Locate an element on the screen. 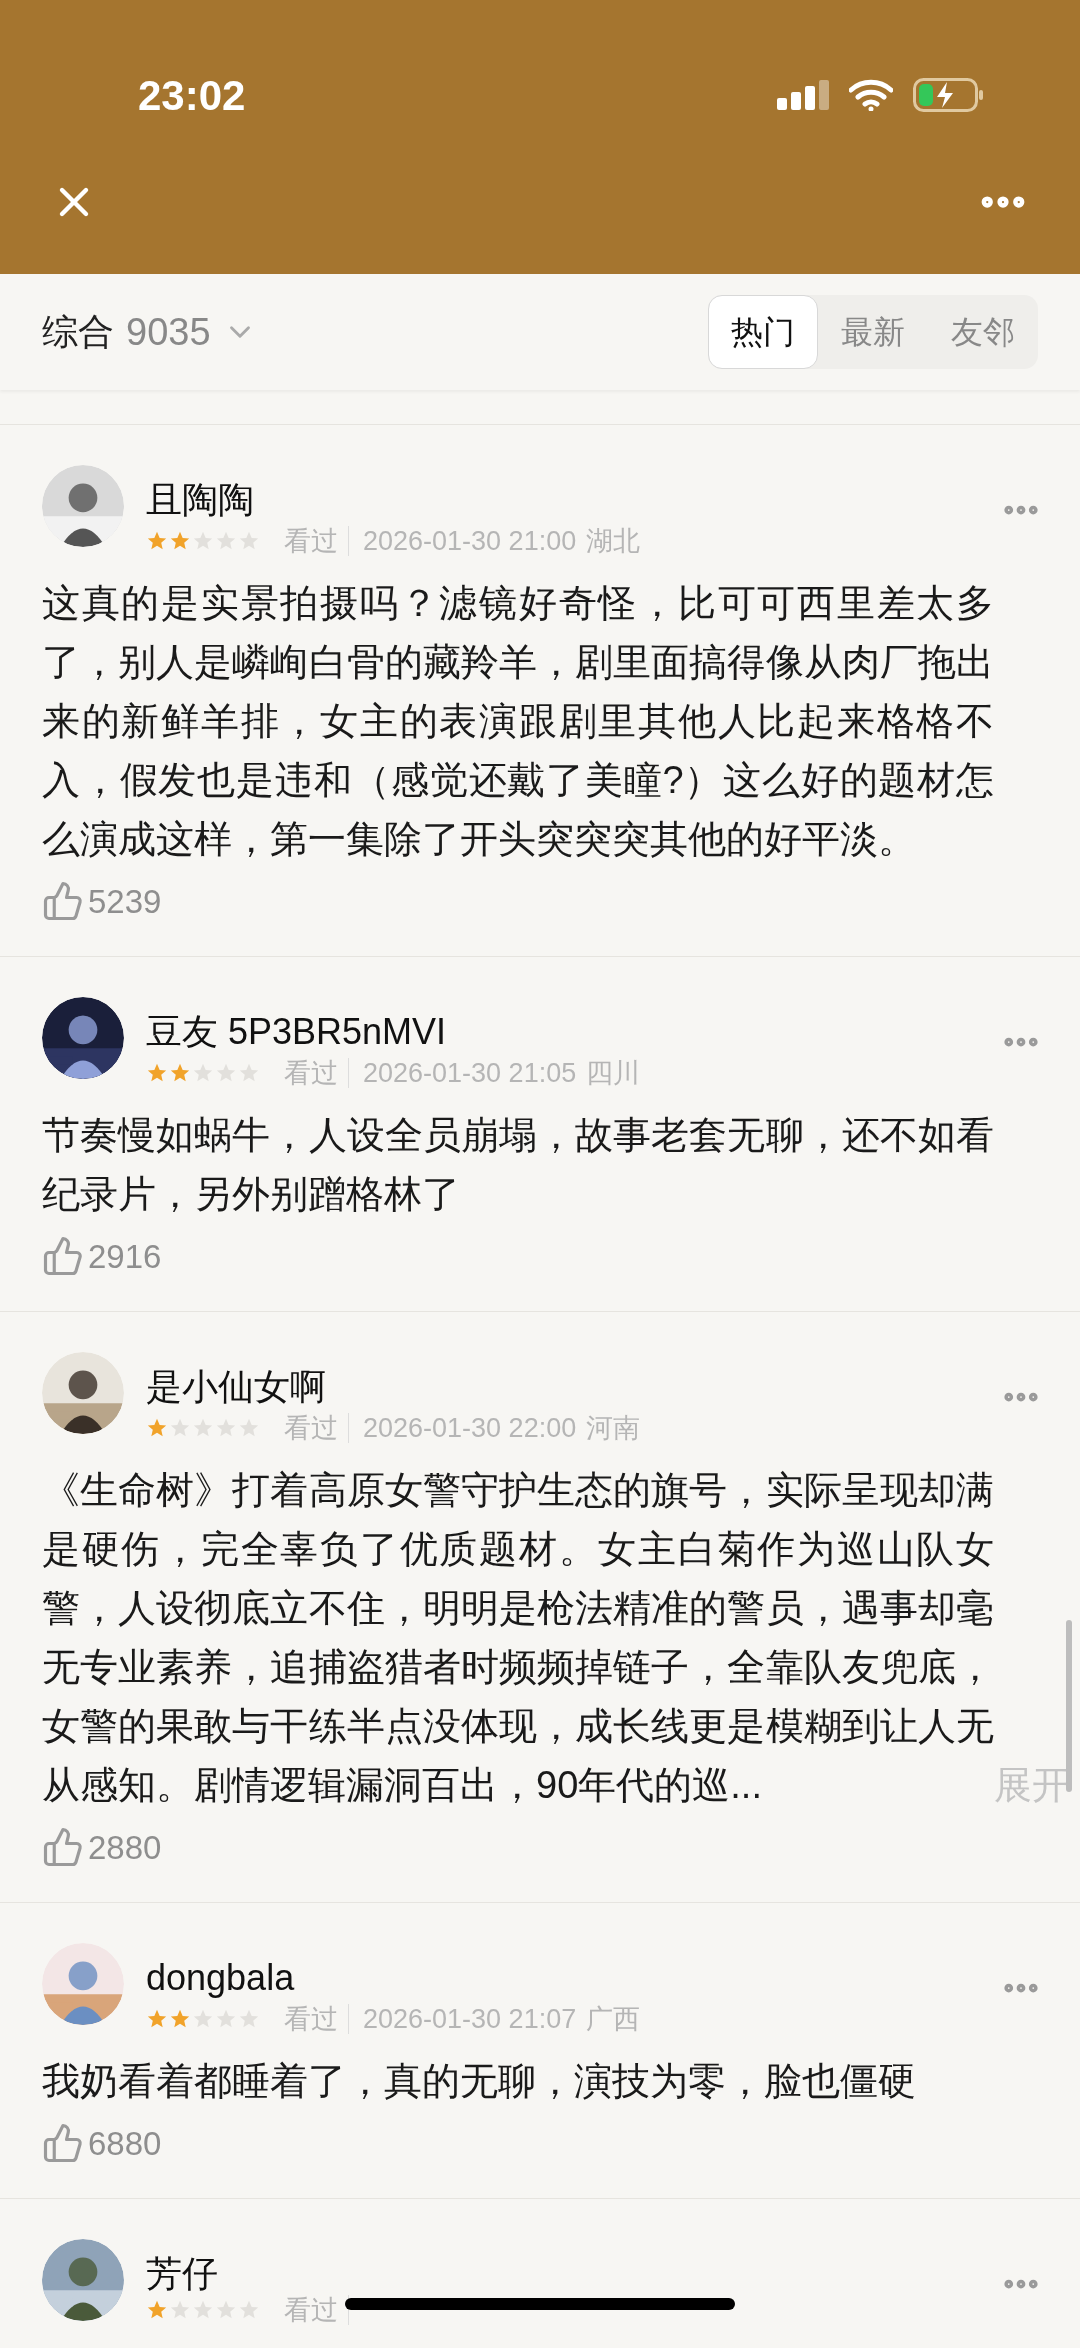 This screenshot has height=2348, width=1080. status-time: 23:02 is located at coordinates (192, 95).